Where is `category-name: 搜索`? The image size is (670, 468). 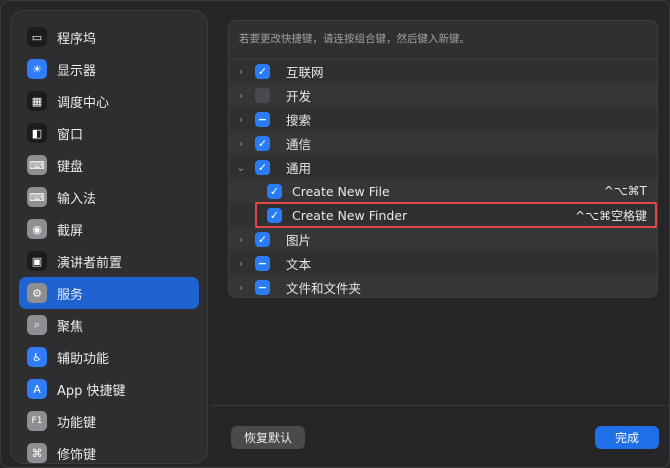 category-name: 搜索 is located at coordinates (299, 120).